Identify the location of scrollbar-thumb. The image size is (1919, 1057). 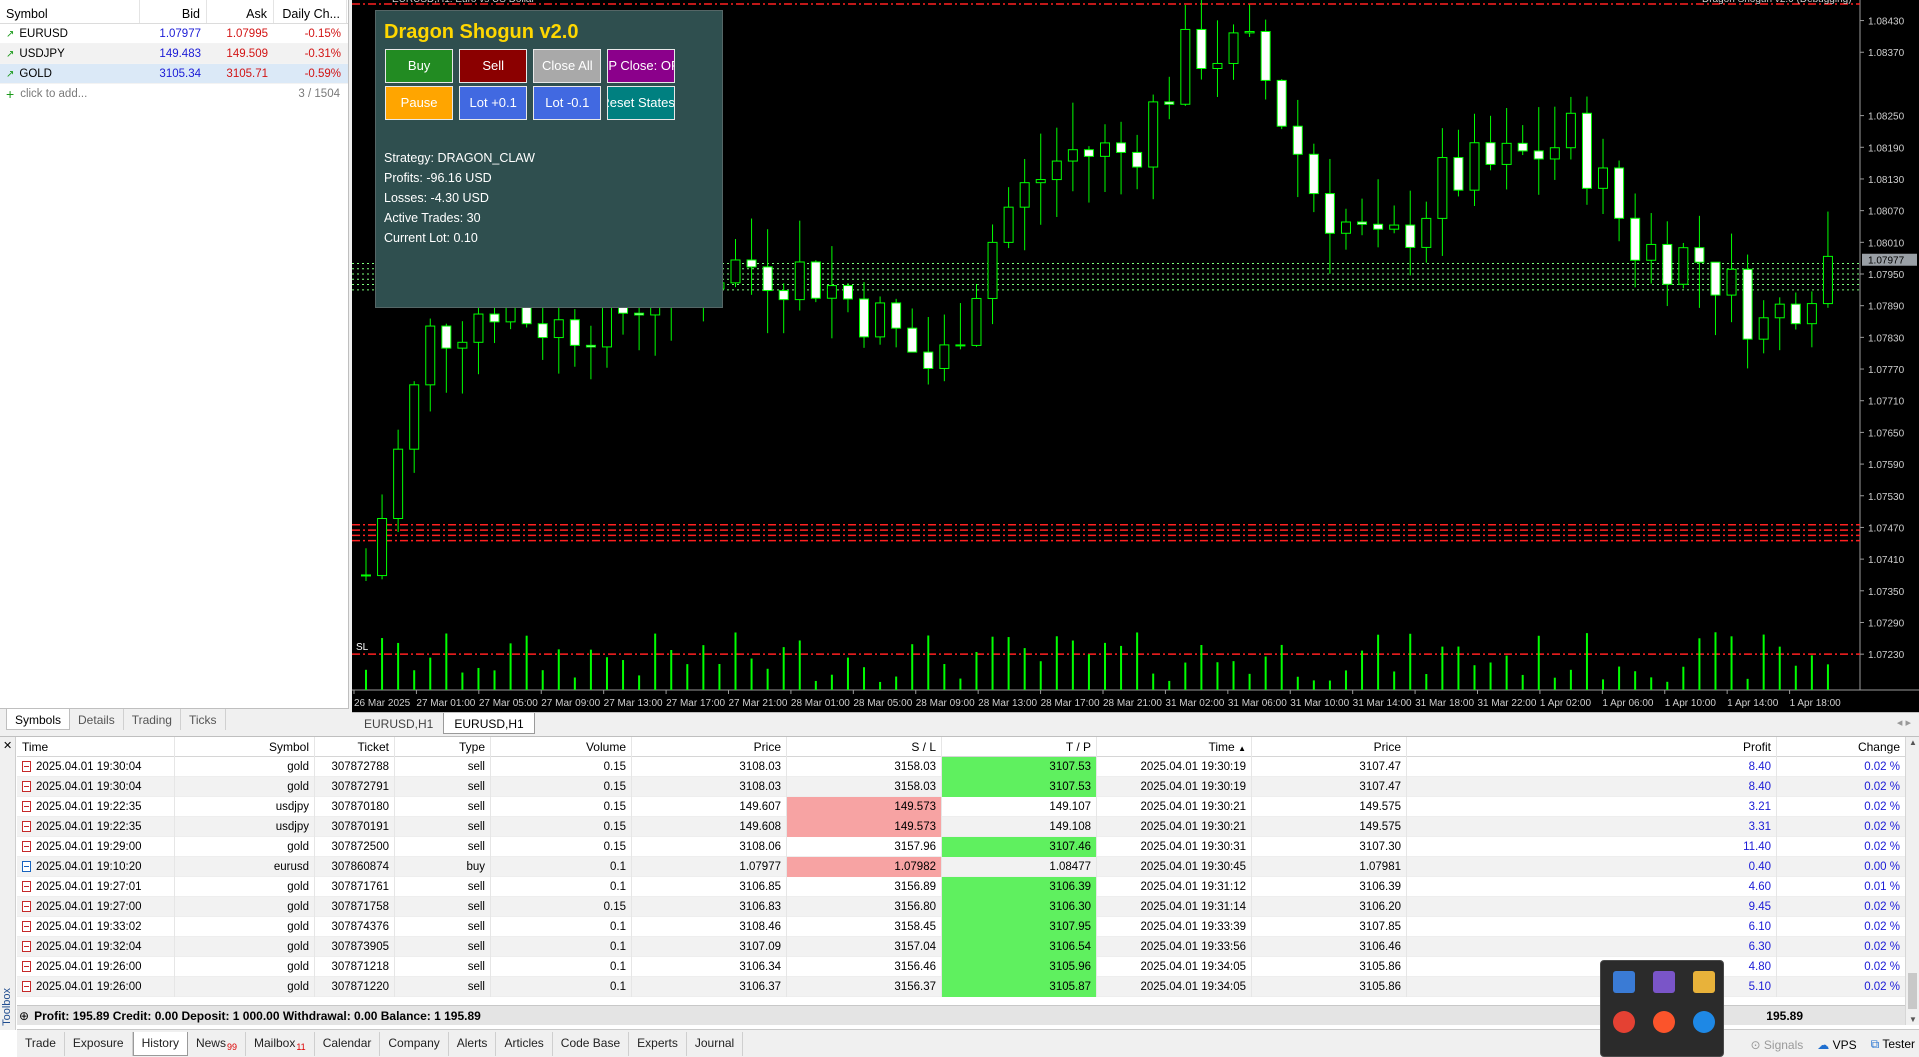
(1912, 991).